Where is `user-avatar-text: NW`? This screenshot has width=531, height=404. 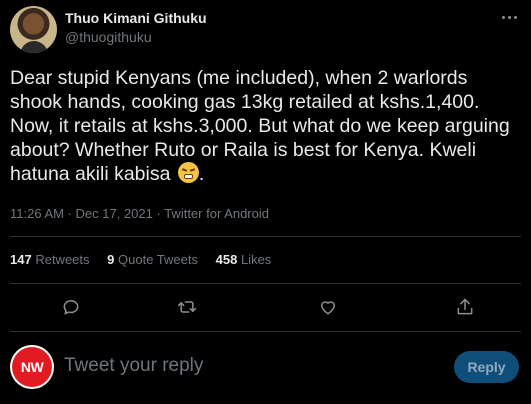 user-avatar-text: NW is located at coordinates (32, 367).